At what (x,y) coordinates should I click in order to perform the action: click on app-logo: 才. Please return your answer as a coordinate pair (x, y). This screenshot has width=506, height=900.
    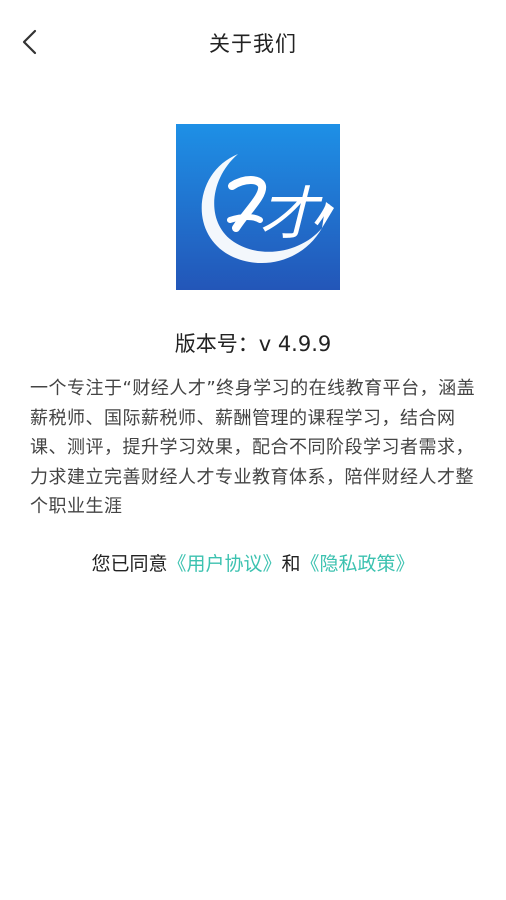
    Looking at the image, I should click on (258, 207).